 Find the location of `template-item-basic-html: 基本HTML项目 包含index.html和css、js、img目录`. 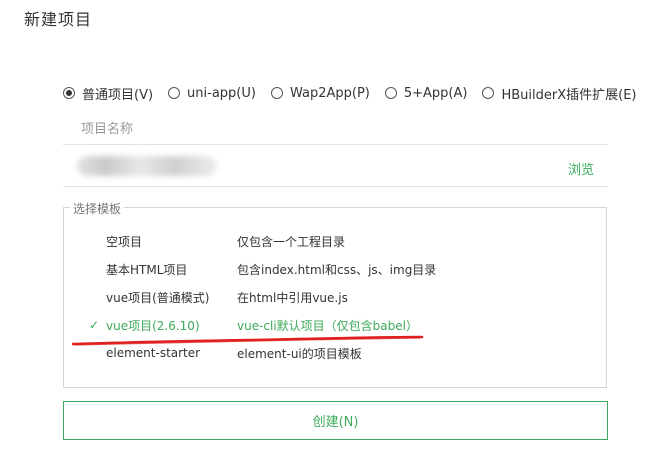

template-item-basic-html: 基本HTML项目 包含index.html和css、js、img目录 is located at coordinates (335, 269).